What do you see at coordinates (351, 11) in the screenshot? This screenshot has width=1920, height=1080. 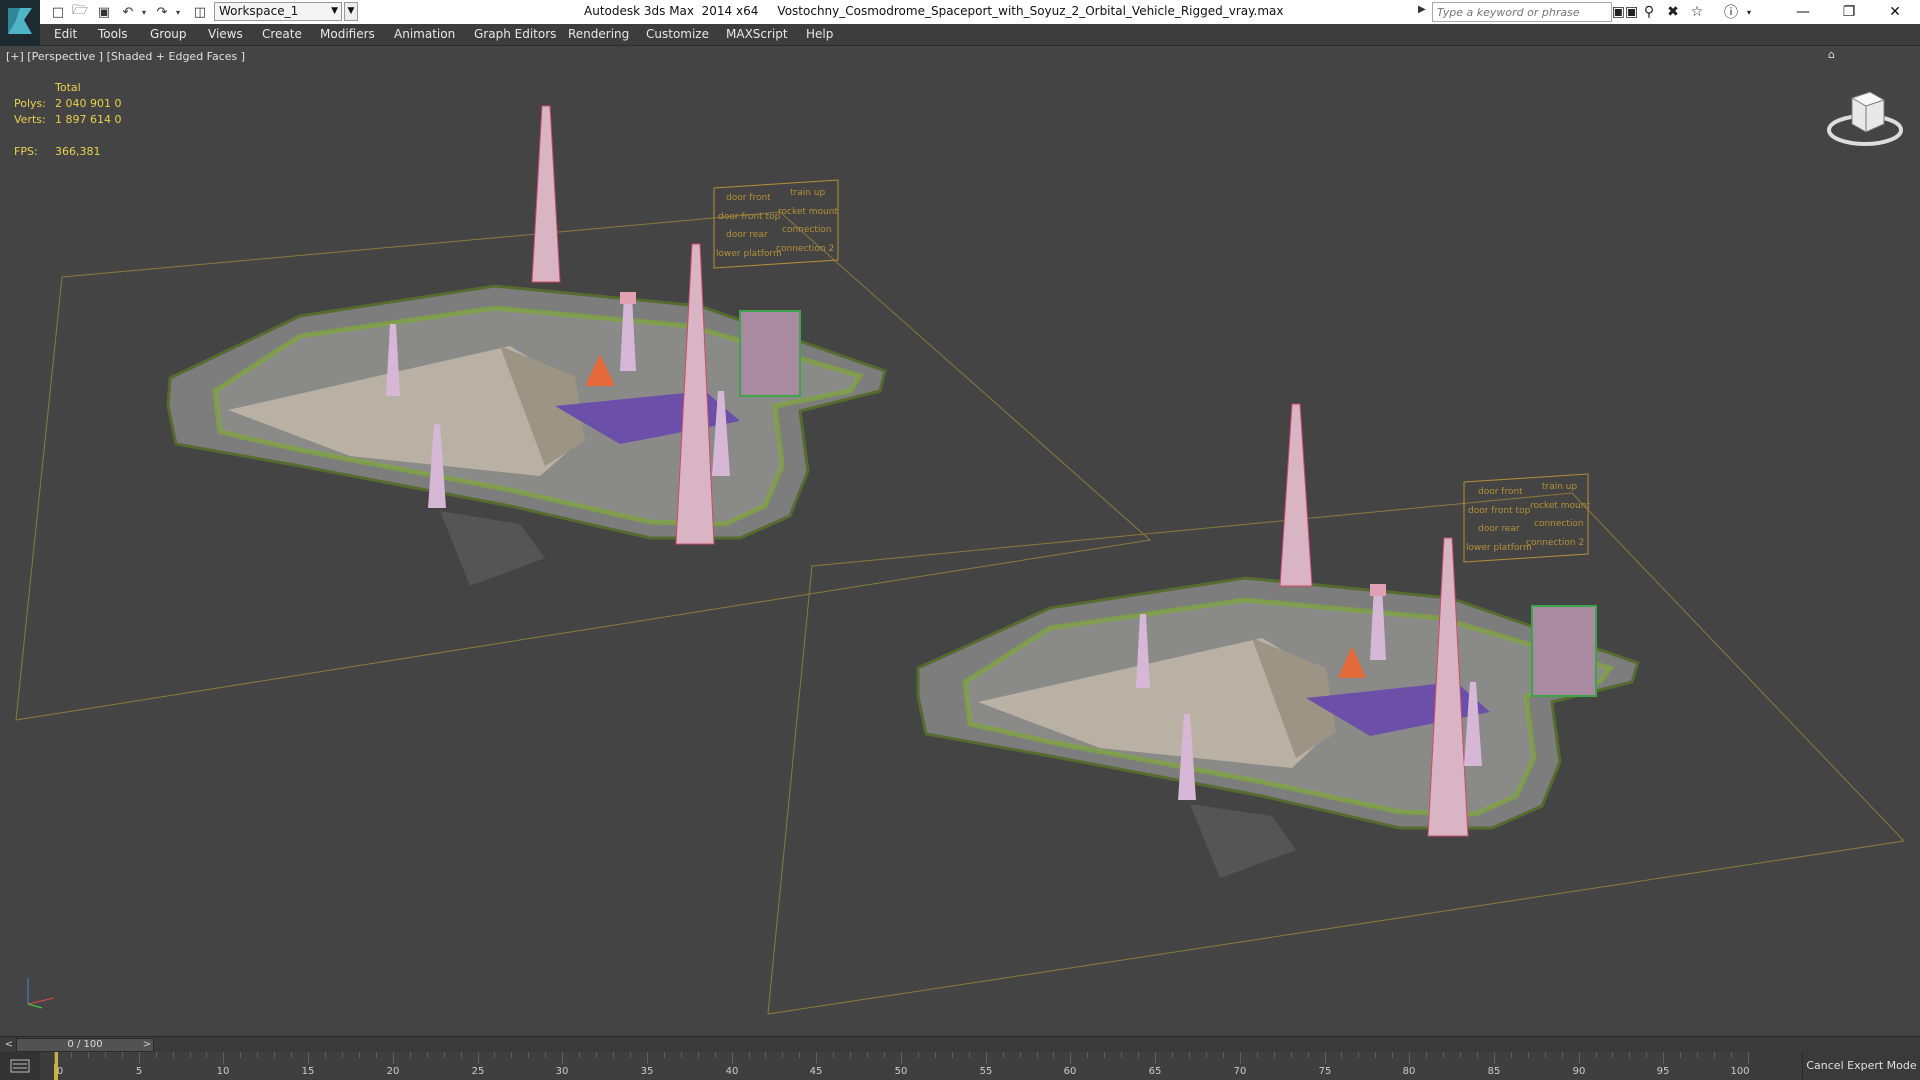 I see `quick-access-more-button: ▼` at bounding box center [351, 11].